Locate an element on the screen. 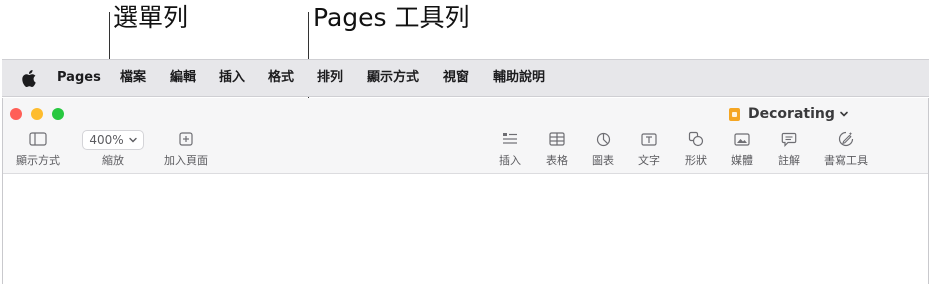 The height and width of the screenshot is (285, 931). add-page-button: 加入頁面 is located at coordinates (186, 148).